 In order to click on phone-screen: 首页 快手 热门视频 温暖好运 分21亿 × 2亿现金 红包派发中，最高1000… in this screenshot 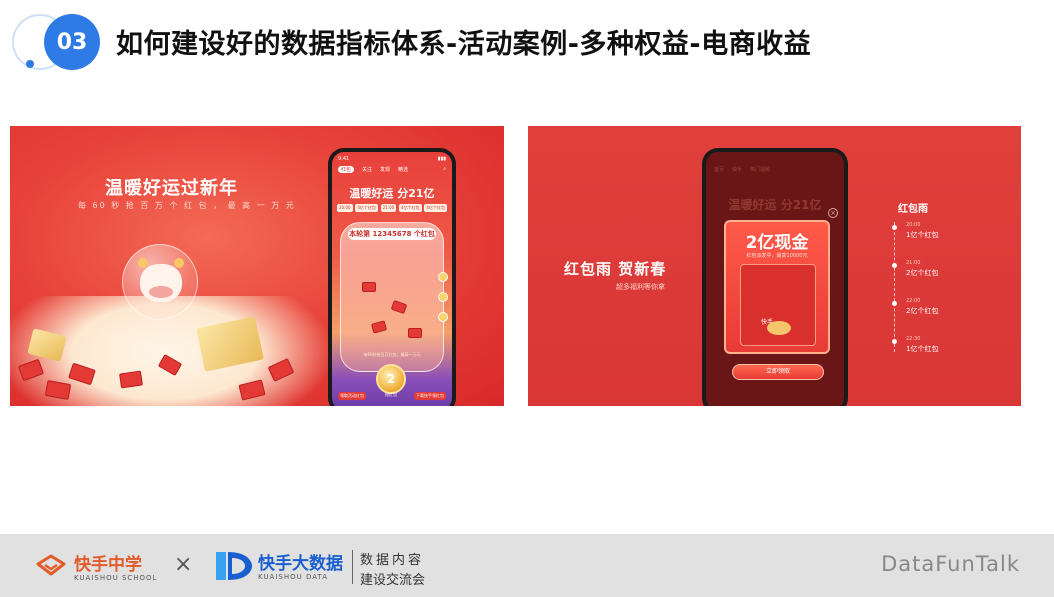, I will do `click(775, 279)`.